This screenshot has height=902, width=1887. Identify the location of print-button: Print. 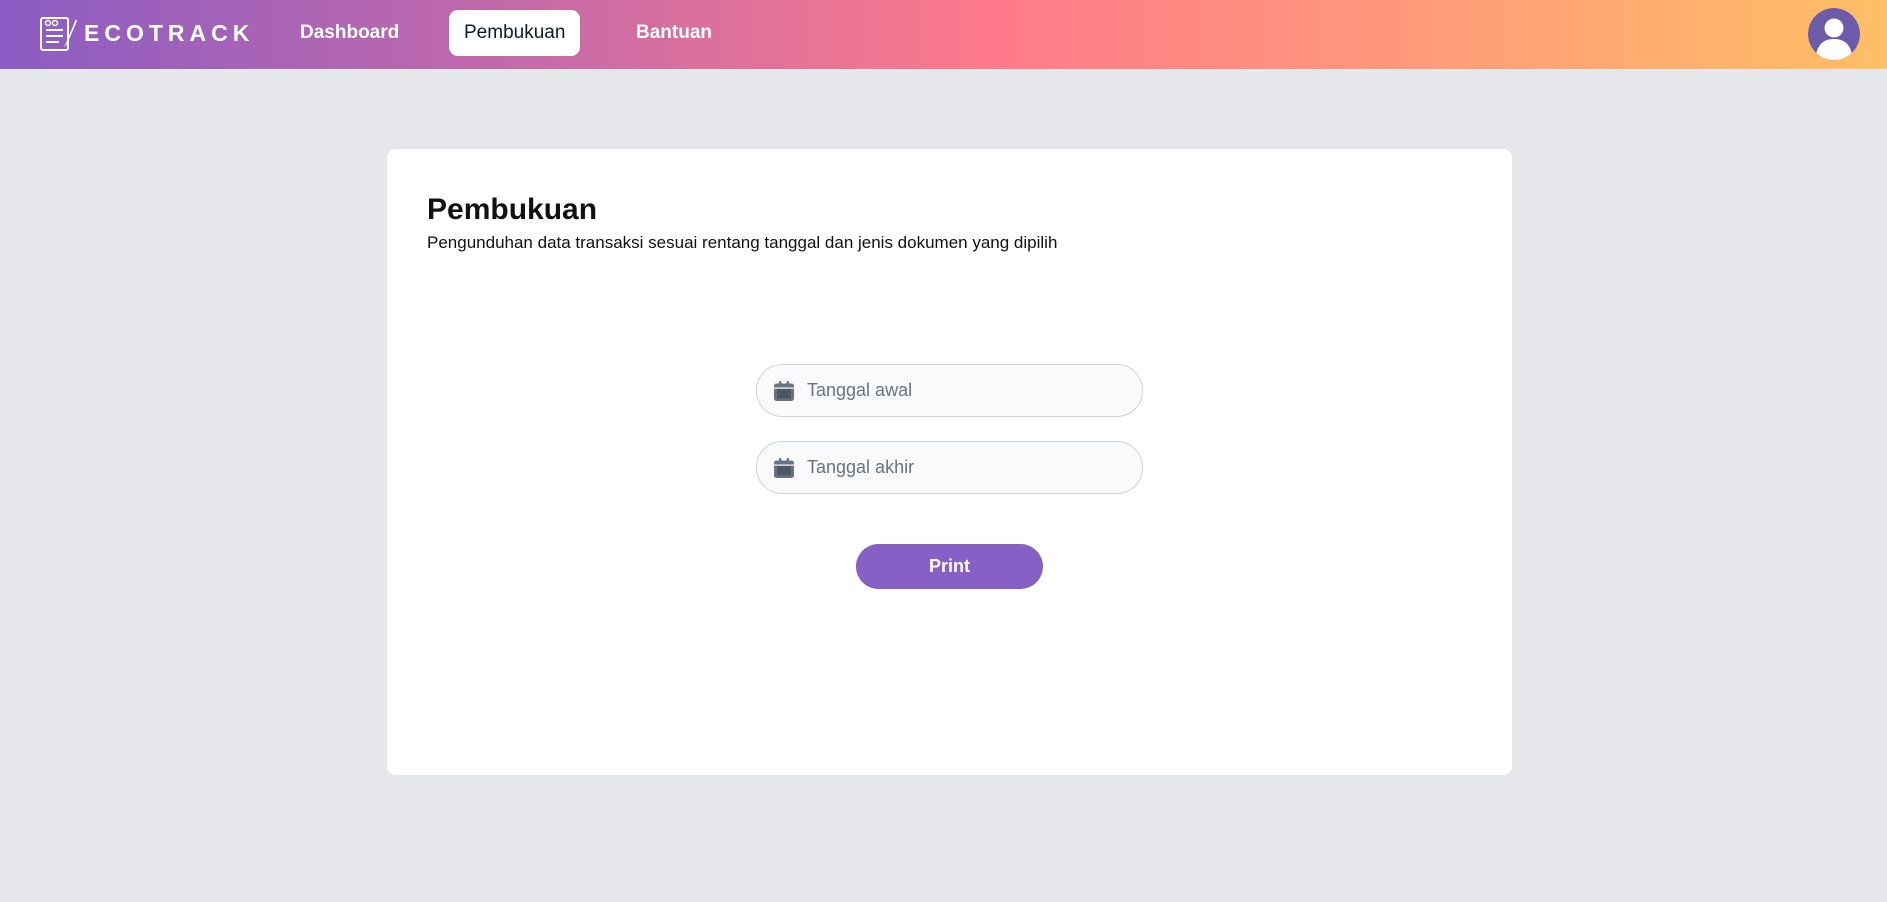
(949, 566).